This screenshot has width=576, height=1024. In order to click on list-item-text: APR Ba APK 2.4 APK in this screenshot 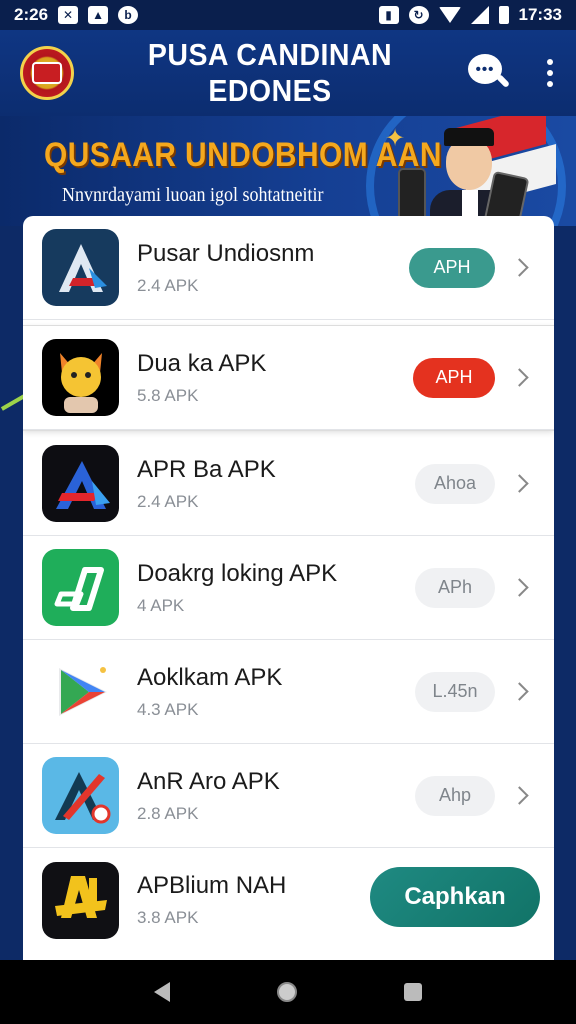, I will do `click(276, 484)`.